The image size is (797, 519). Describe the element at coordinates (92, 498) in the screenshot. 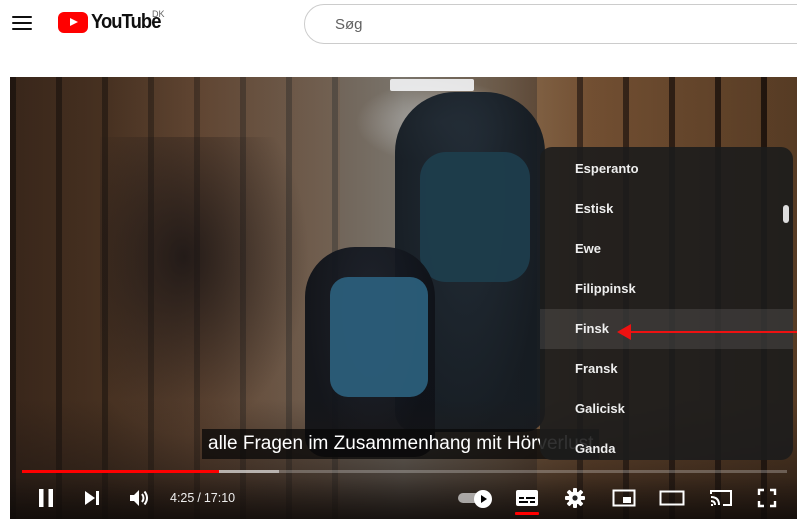

I see `next-icon` at that location.